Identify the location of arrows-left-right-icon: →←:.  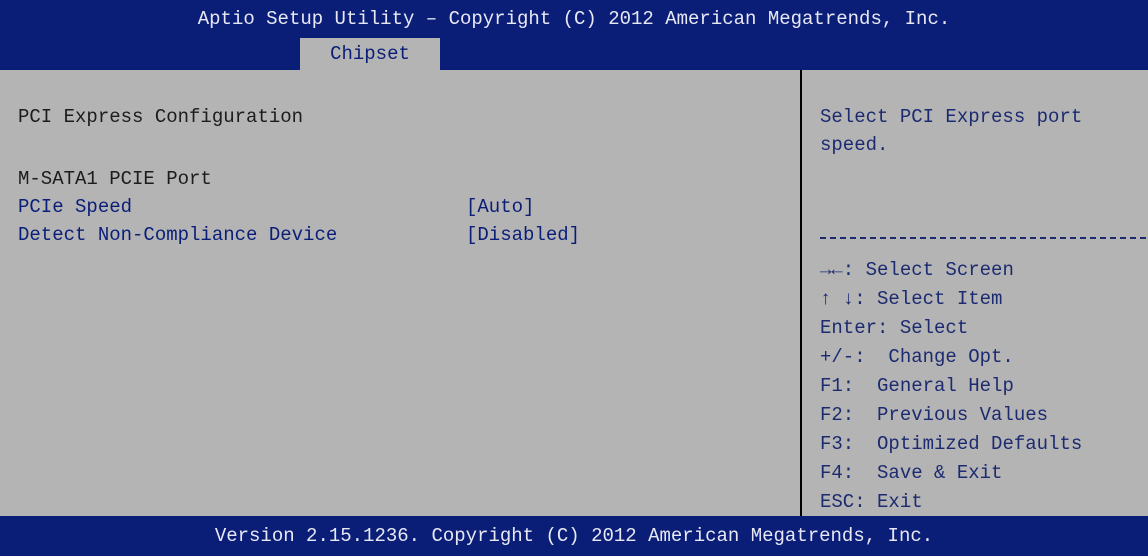
(837, 270).